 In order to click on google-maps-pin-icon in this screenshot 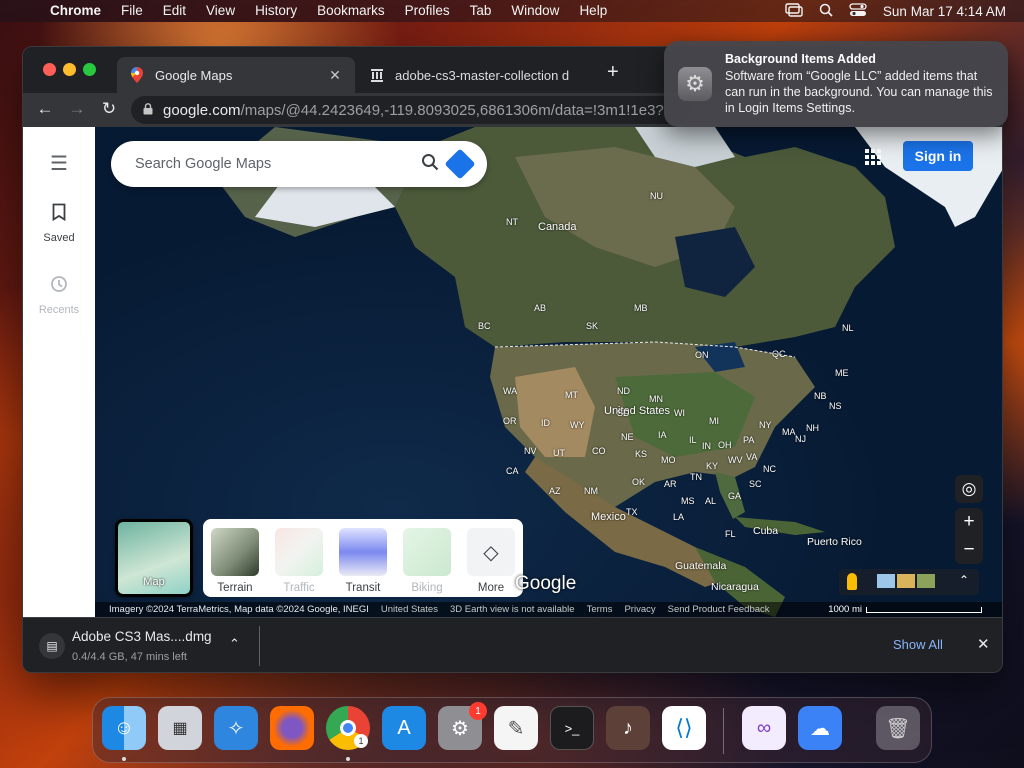, I will do `click(137, 75)`.